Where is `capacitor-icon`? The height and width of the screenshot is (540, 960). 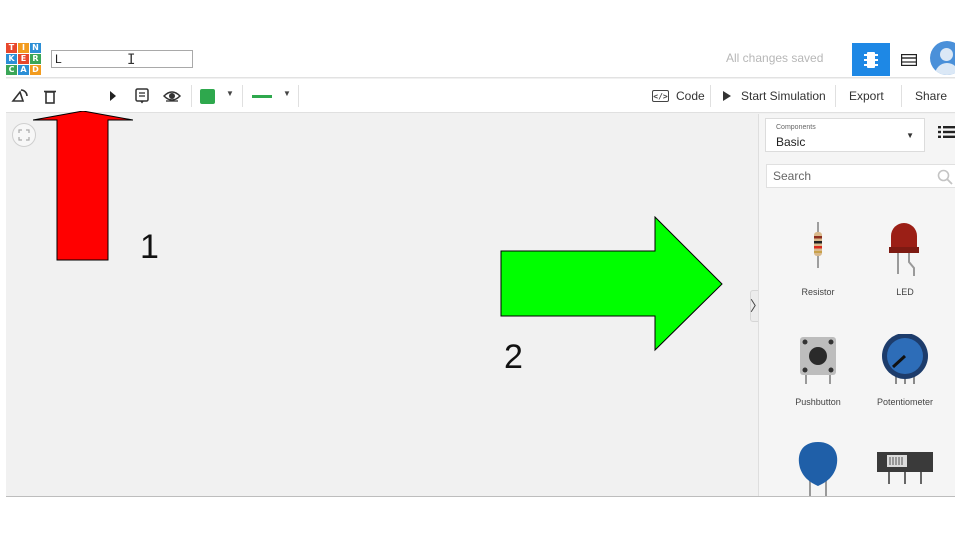
capacitor-icon is located at coordinates (818, 469).